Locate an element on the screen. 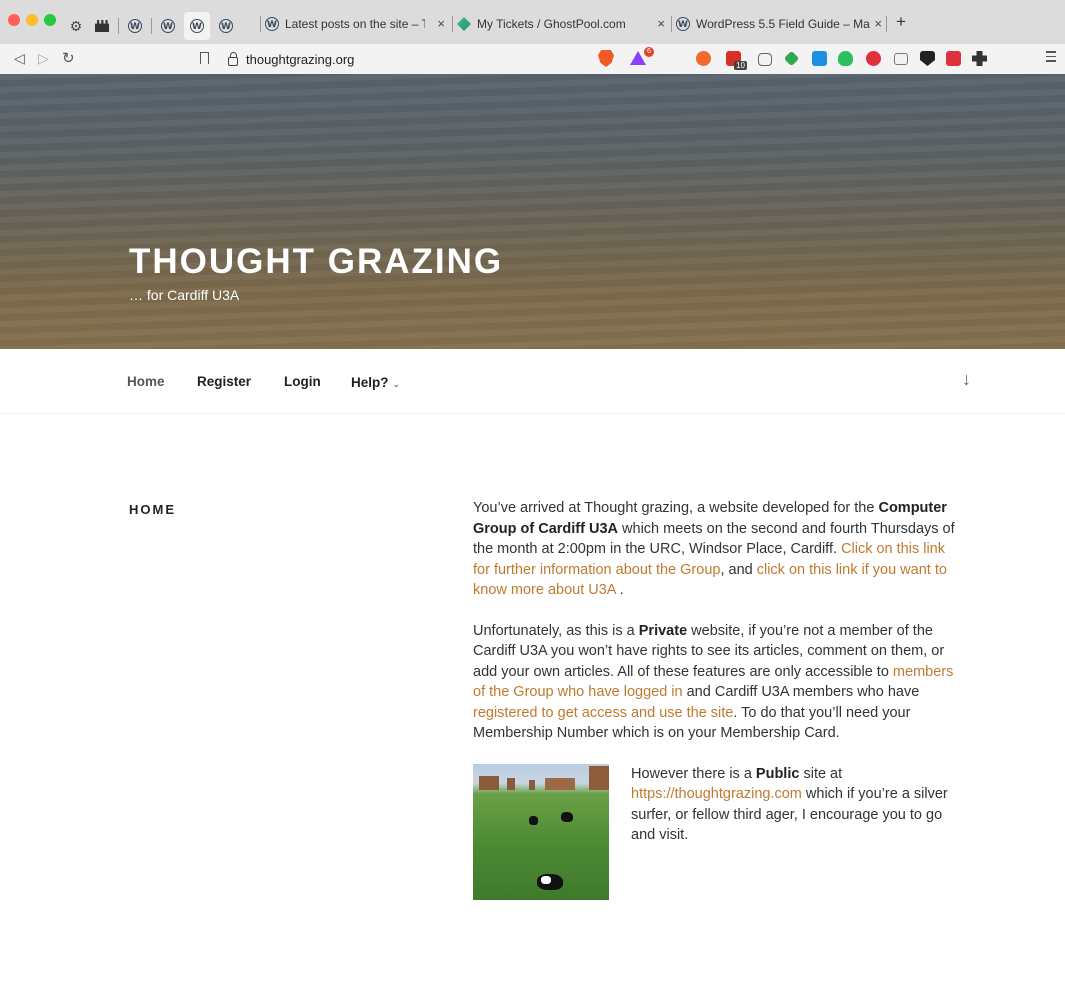 The image size is (1065, 984). evernote-icon is located at coordinates (845, 58).